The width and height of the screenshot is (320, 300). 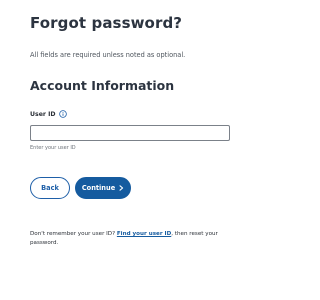 I want to click on section-title: Account Information, so click(x=102, y=85).